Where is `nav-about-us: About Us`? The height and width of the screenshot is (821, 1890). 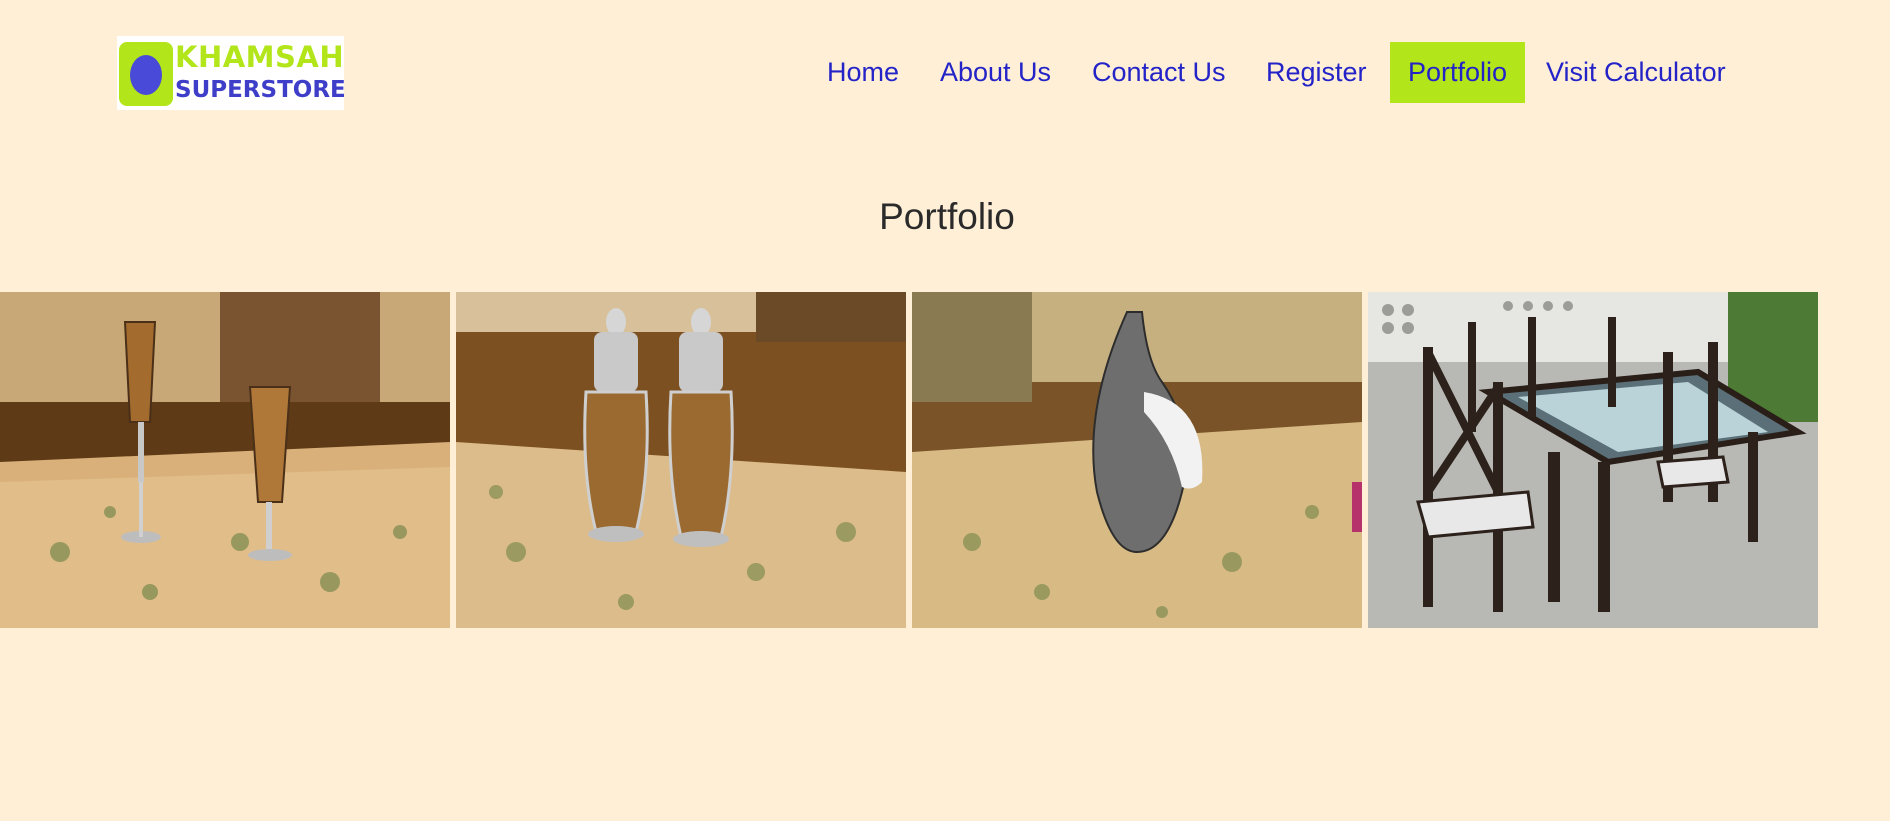 nav-about-us: About Us is located at coordinates (995, 72).